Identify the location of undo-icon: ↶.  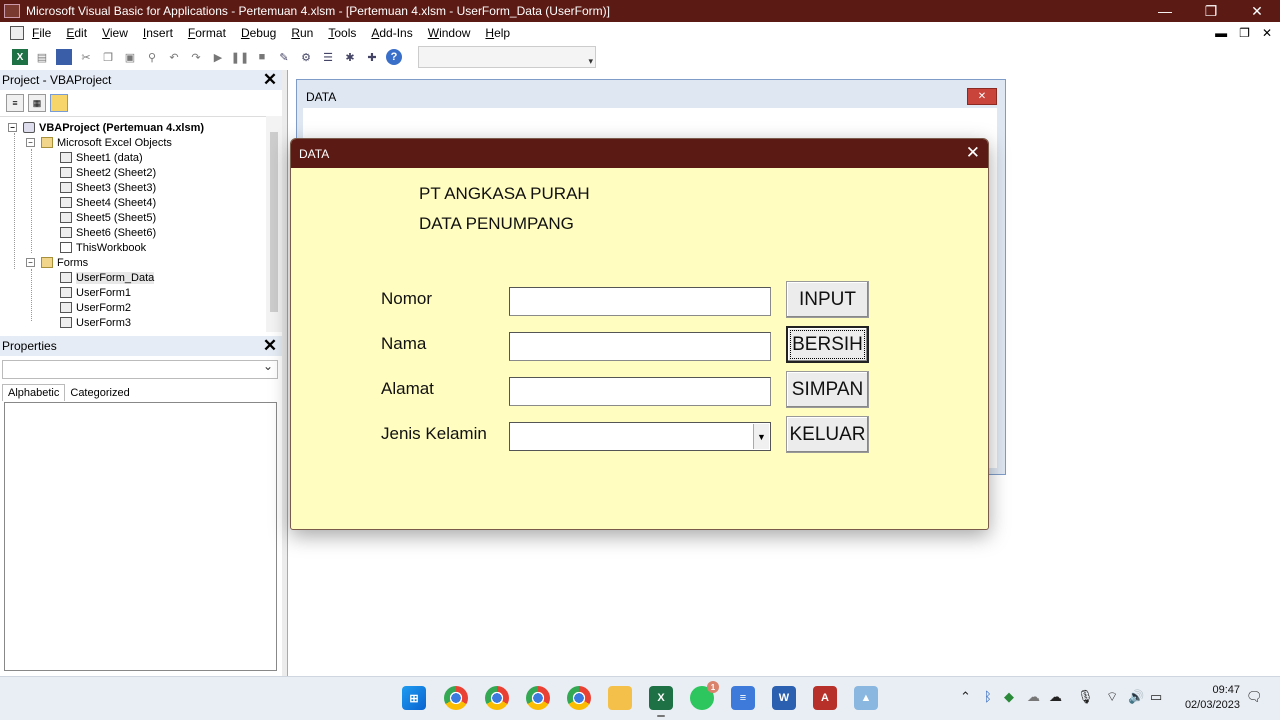
(174, 57).